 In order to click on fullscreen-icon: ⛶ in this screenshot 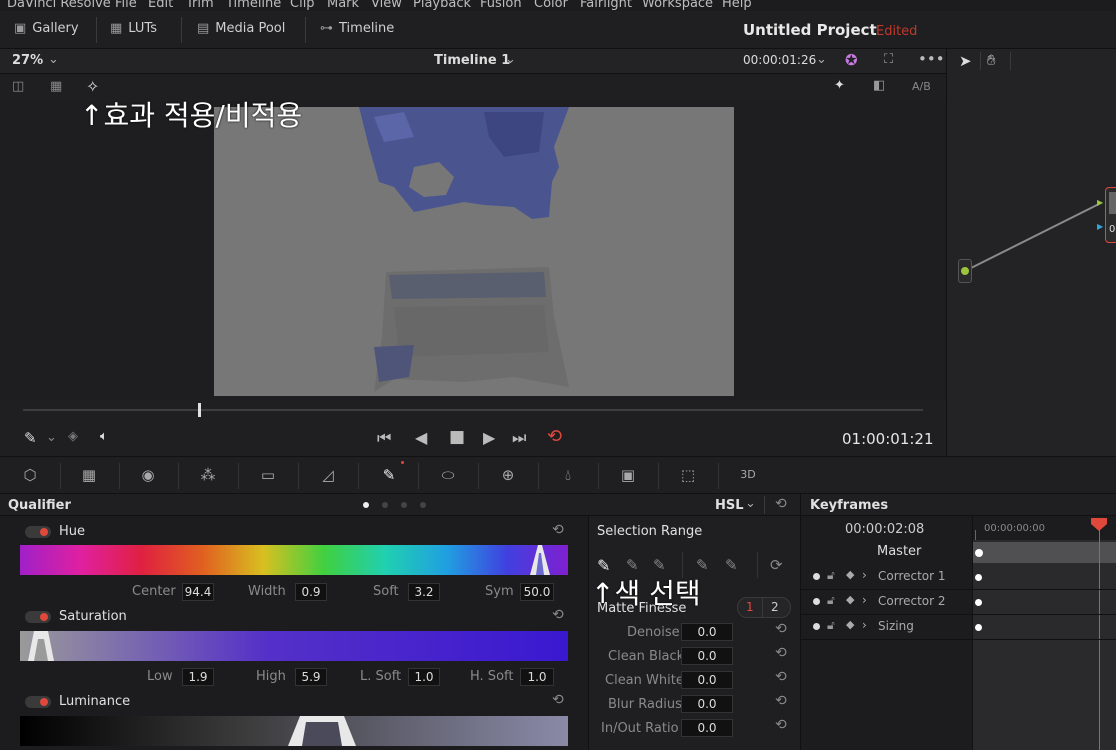, I will do `click(888, 59)`.